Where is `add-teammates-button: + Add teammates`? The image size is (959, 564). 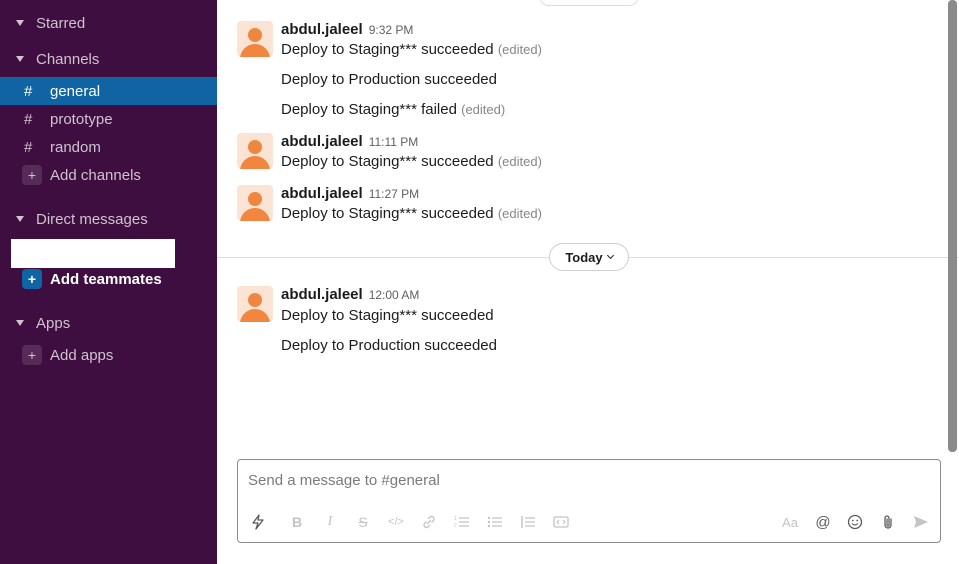
add-teammates-button: + Add teammates is located at coordinates (108, 279).